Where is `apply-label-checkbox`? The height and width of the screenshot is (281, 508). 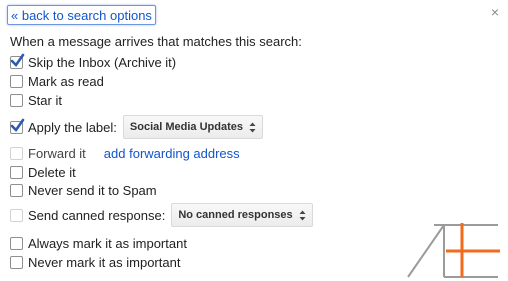
apply-label-checkbox is located at coordinates (17, 126).